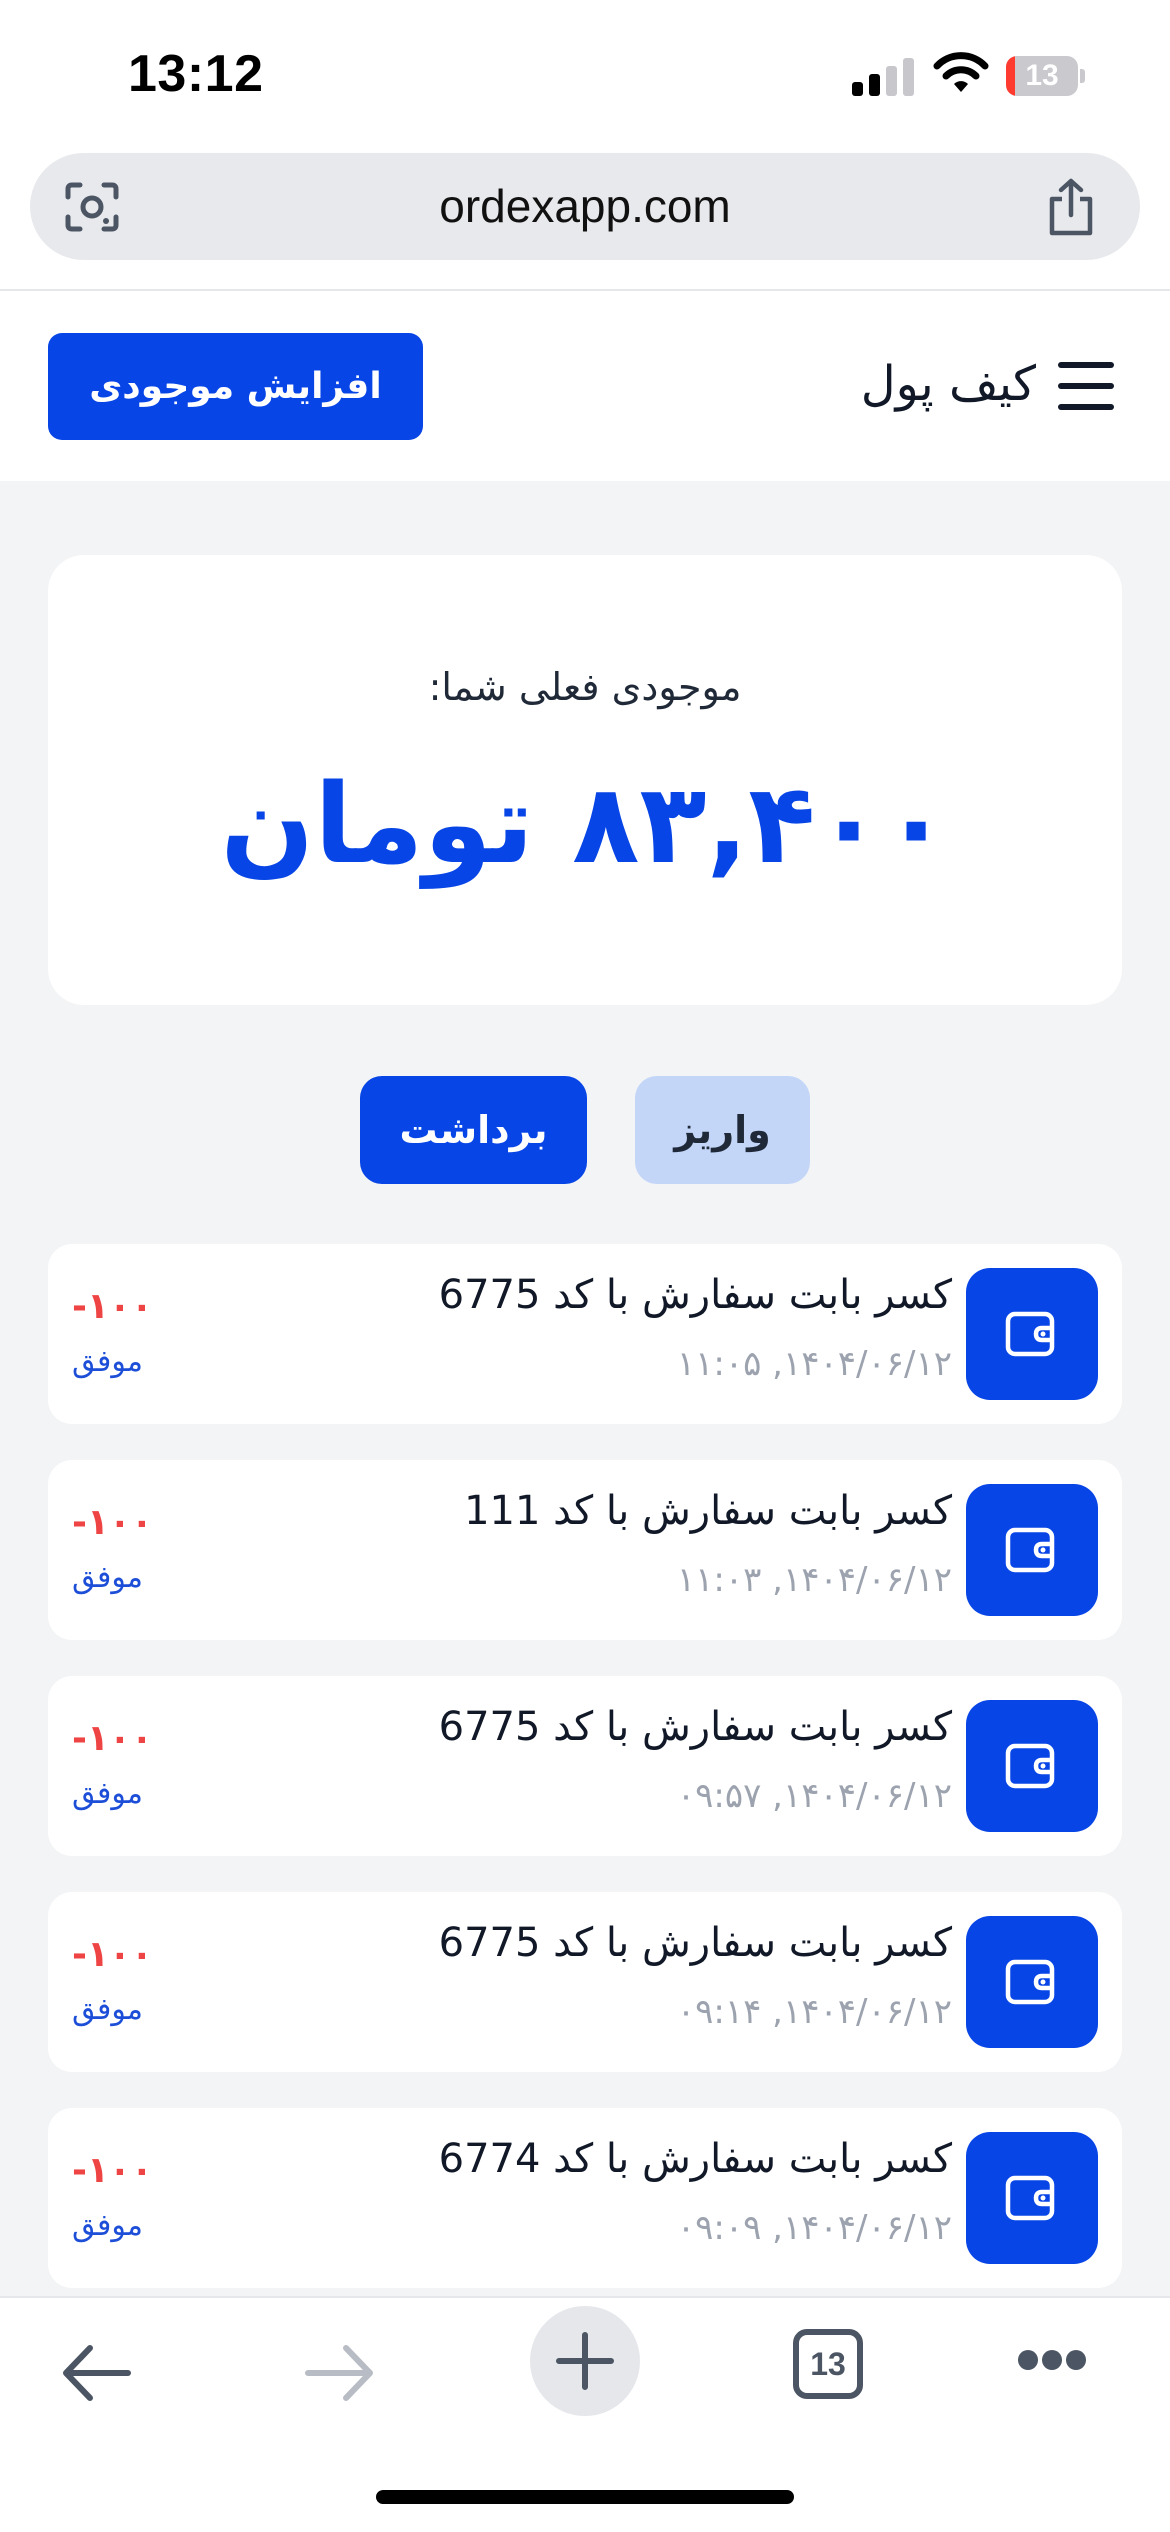 The image size is (1170, 2532). What do you see at coordinates (235, 386) in the screenshot?
I see `increase-balance-button: افزایش موجودی` at bounding box center [235, 386].